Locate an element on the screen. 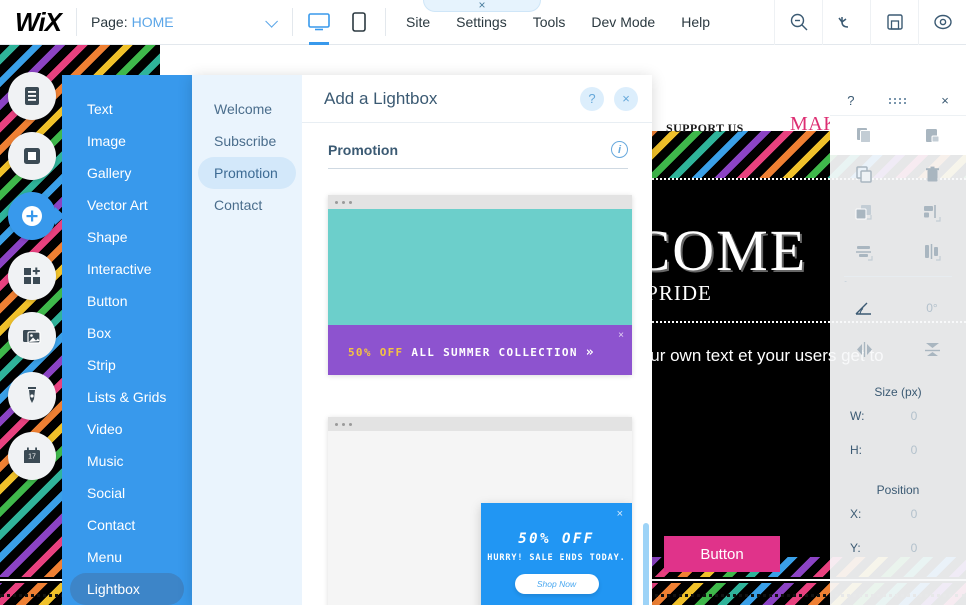 The image size is (966, 605). toolbar-close-button: × is located at coordinates (945, 100).